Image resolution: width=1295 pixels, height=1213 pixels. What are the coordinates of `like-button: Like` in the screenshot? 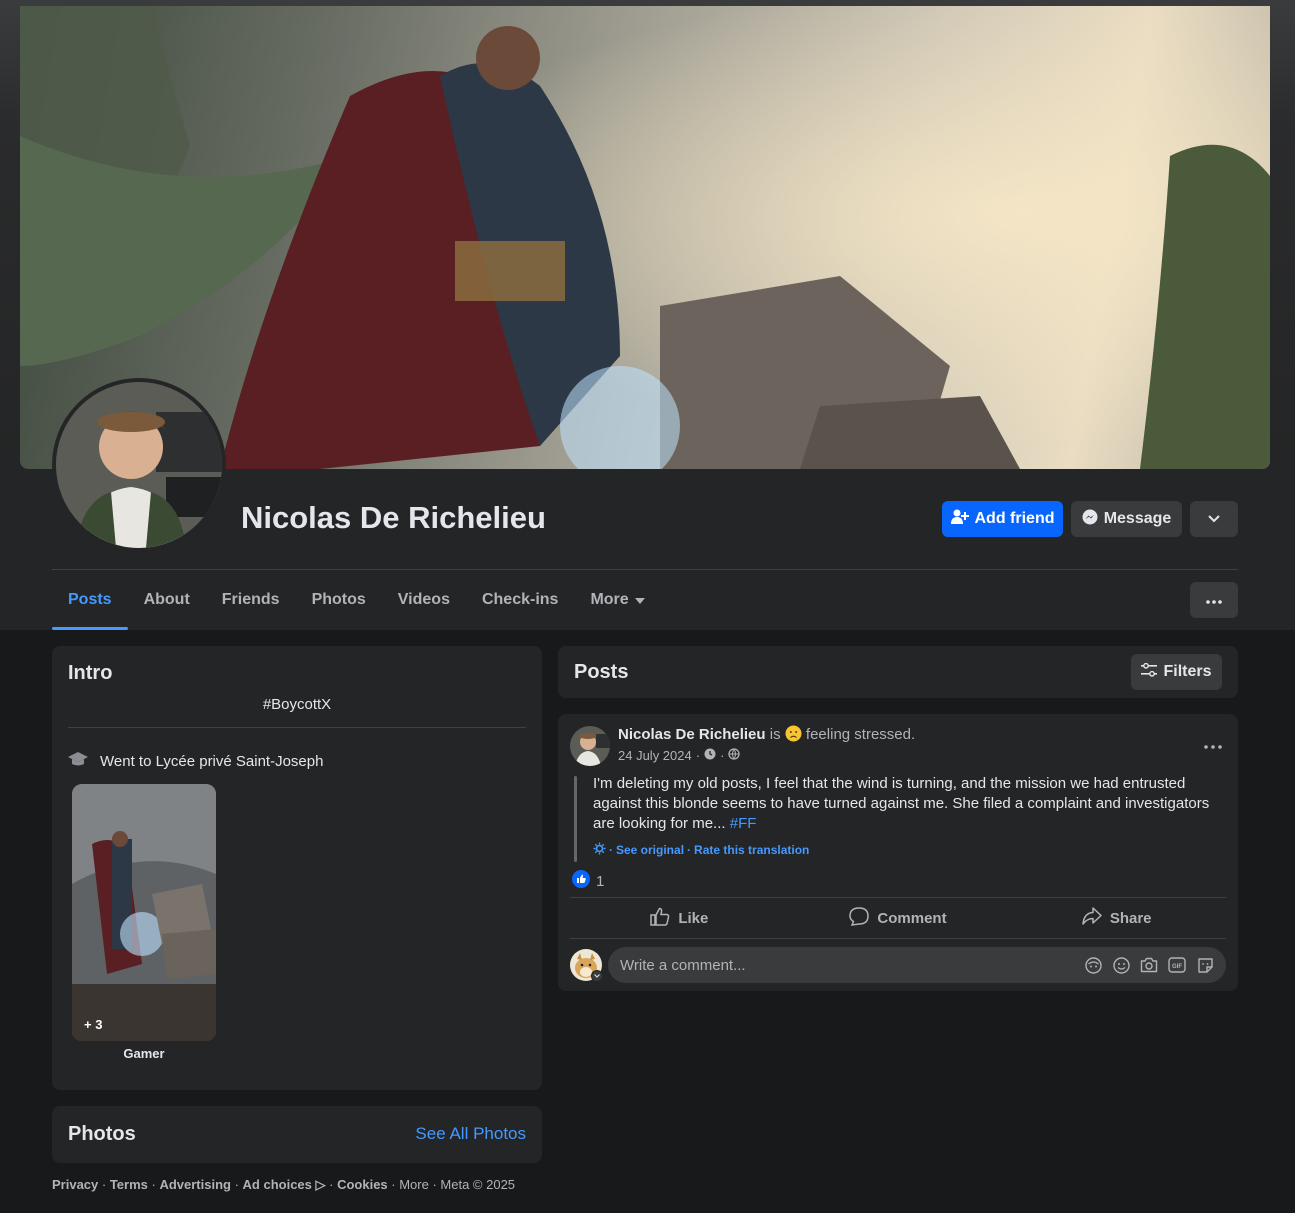 It's located at (679, 918).